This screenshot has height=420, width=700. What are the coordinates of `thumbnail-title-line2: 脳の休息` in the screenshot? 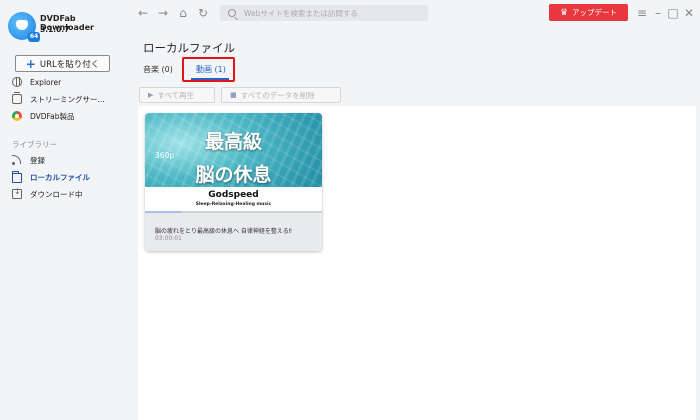 It's located at (233, 175).